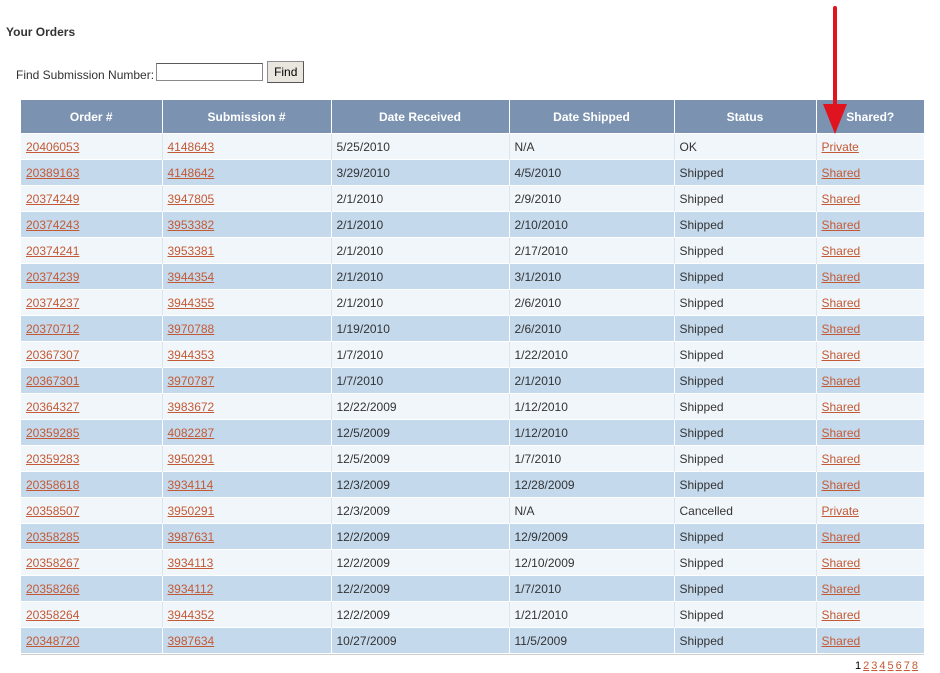 The image size is (940, 673). I want to click on order-number-link: 20374237, so click(52, 303).